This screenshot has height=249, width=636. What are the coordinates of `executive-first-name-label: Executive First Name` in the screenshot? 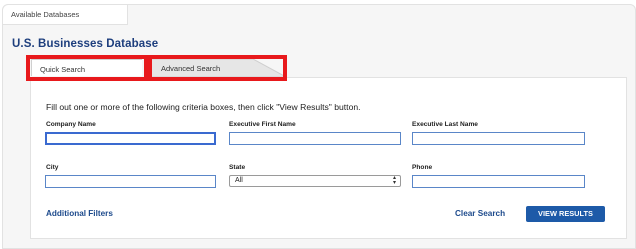 It's located at (262, 124).